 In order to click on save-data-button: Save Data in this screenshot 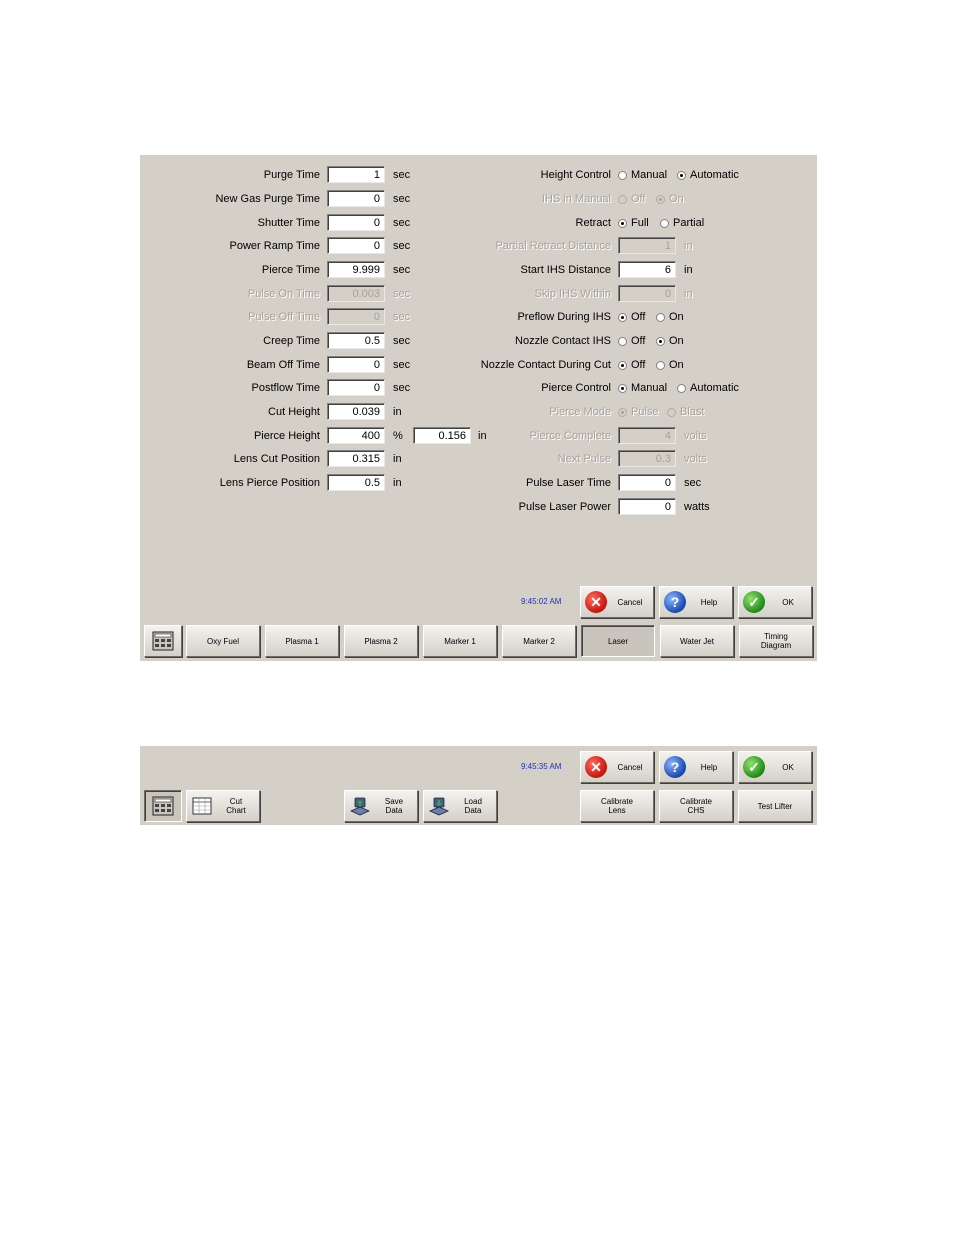, I will do `click(381, 806)`.